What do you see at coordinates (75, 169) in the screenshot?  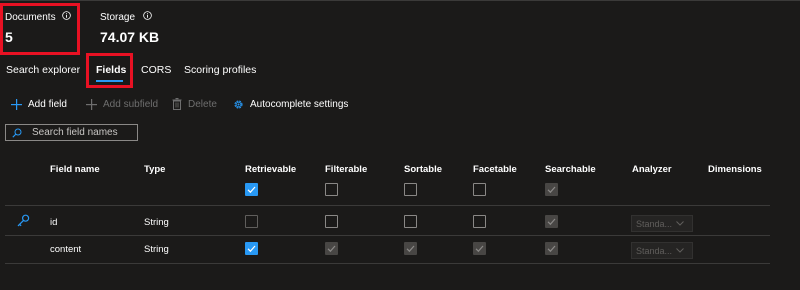 I see `column-header-field-name: Field name` at bounding box center [75, 169].